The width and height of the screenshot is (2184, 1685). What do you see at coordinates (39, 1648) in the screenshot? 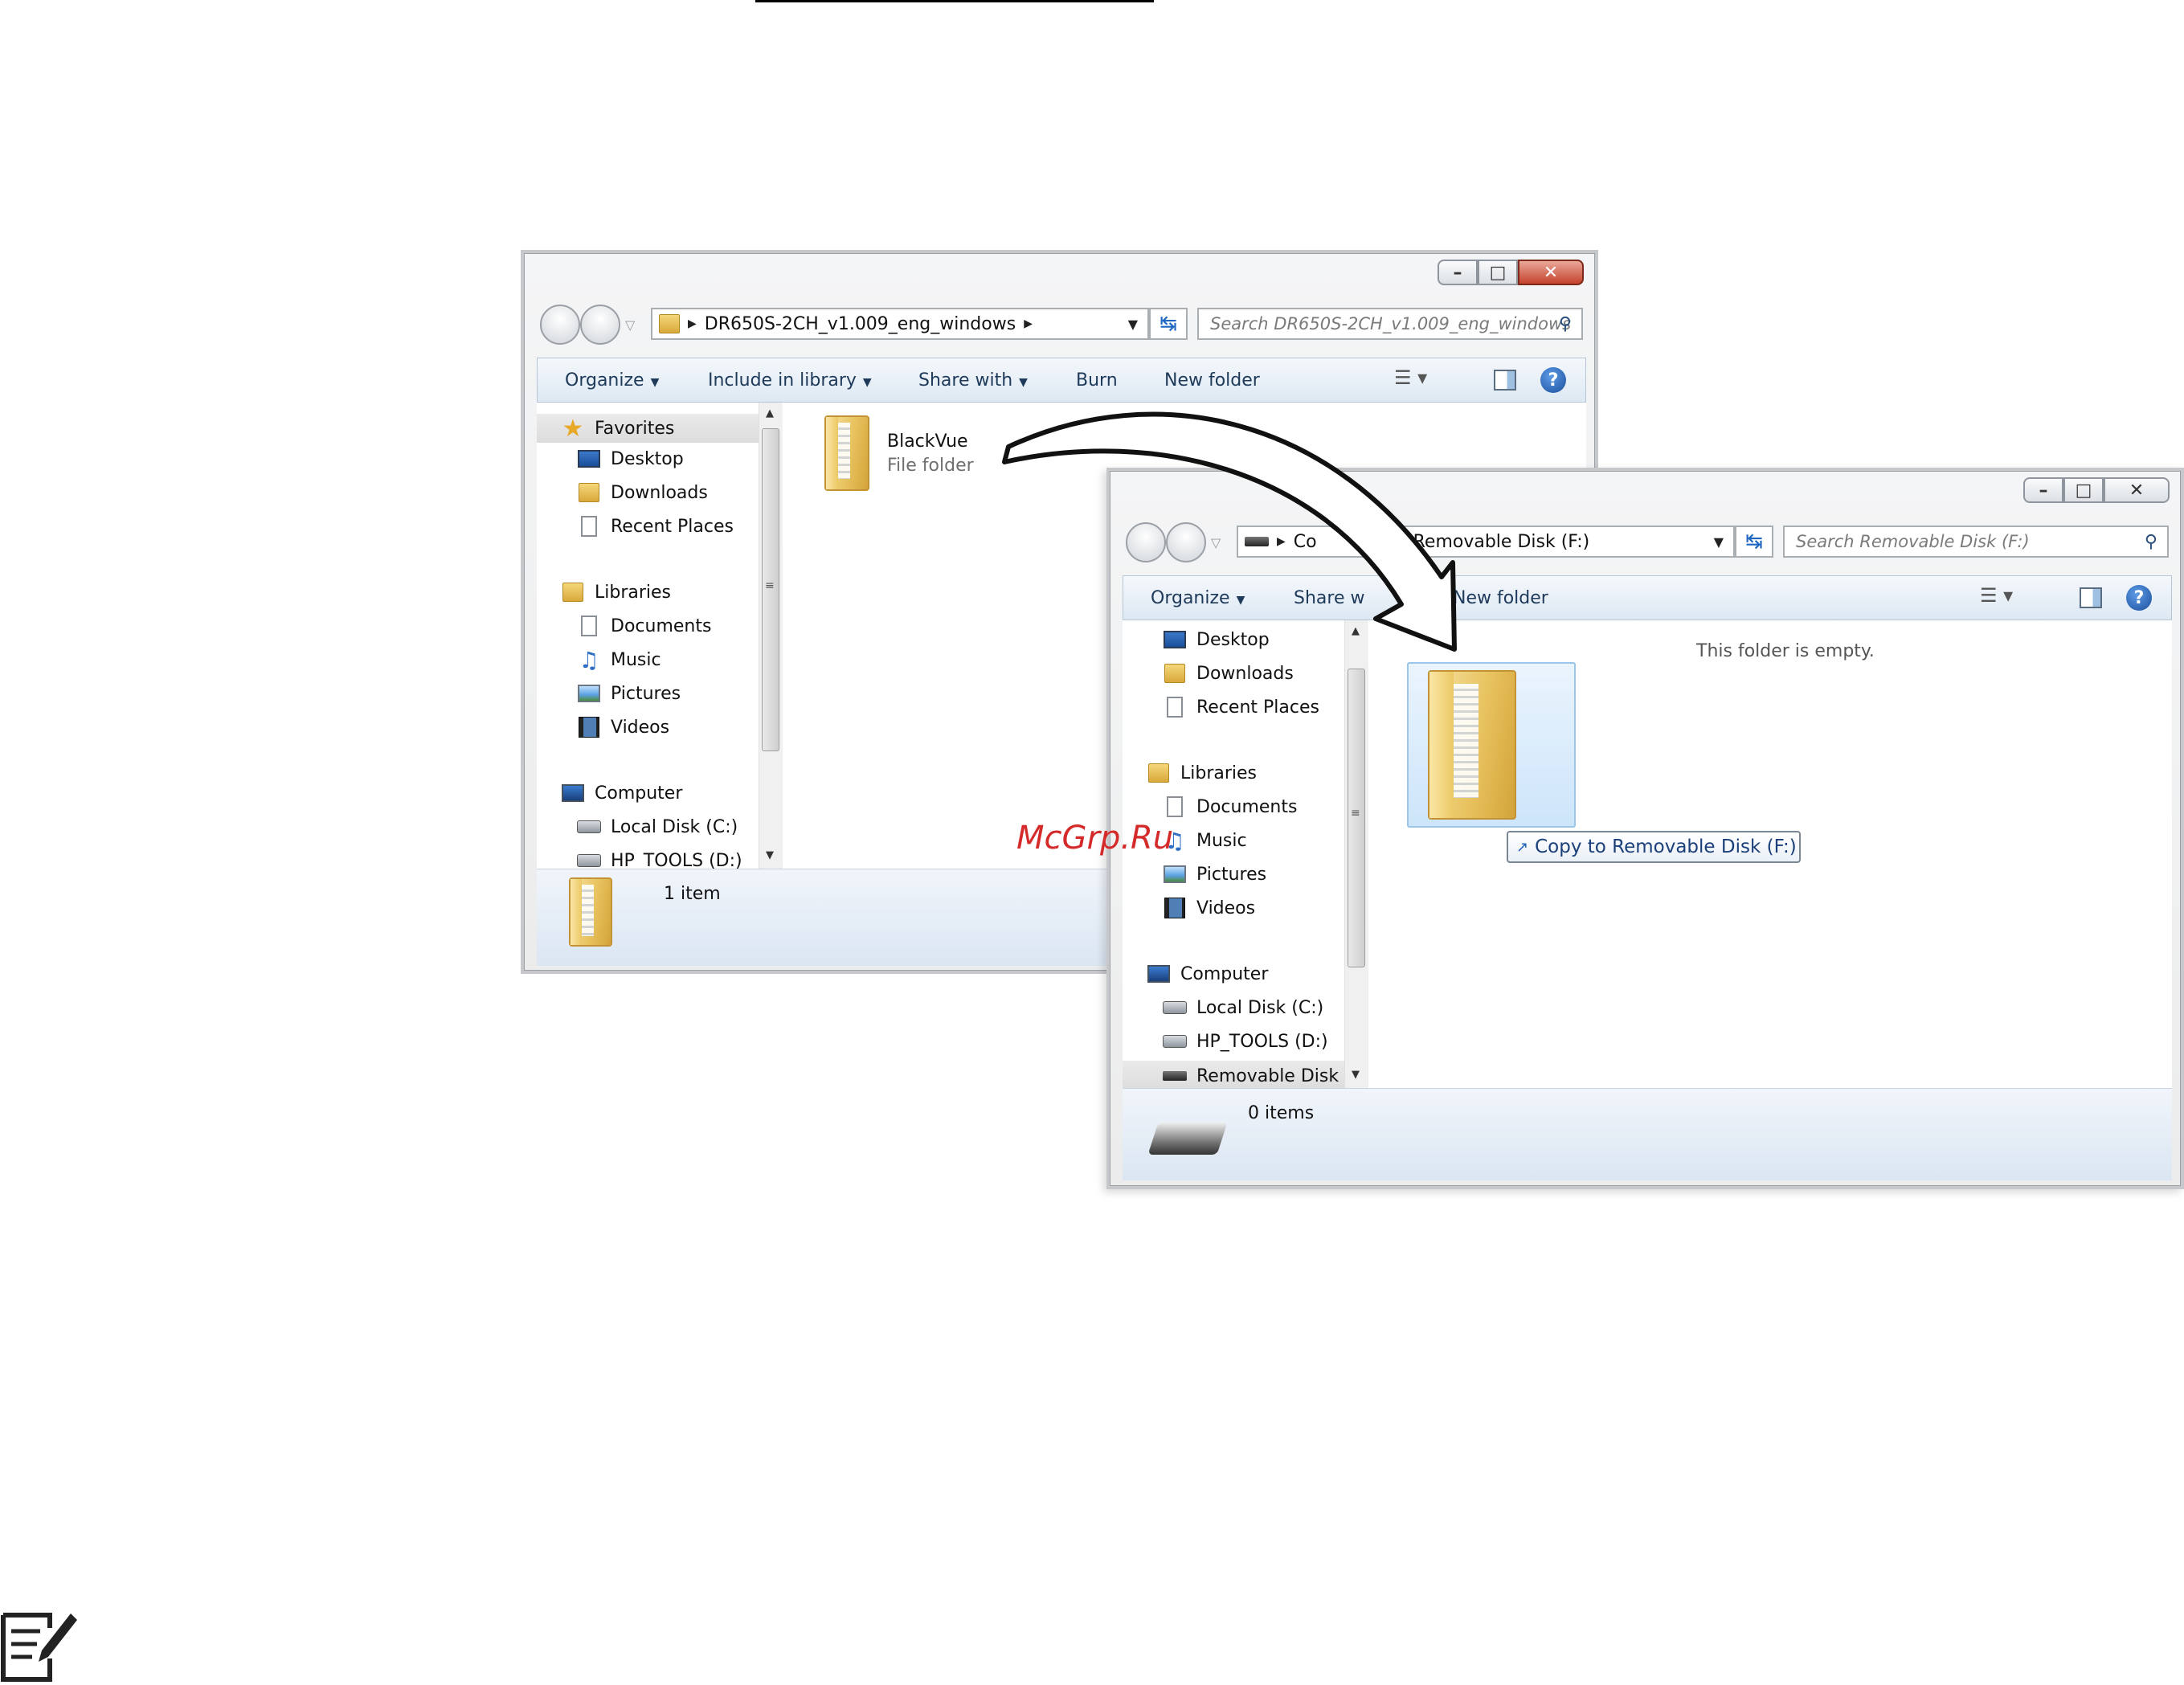
I see `note-icon` at bounding box center [39, 1648].